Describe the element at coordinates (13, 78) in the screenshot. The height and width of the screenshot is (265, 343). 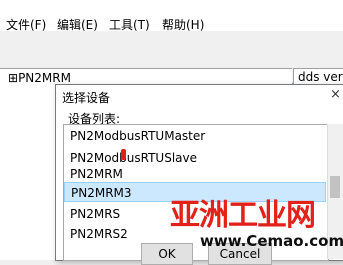
I see `expand-icon: ⊞` at that location.